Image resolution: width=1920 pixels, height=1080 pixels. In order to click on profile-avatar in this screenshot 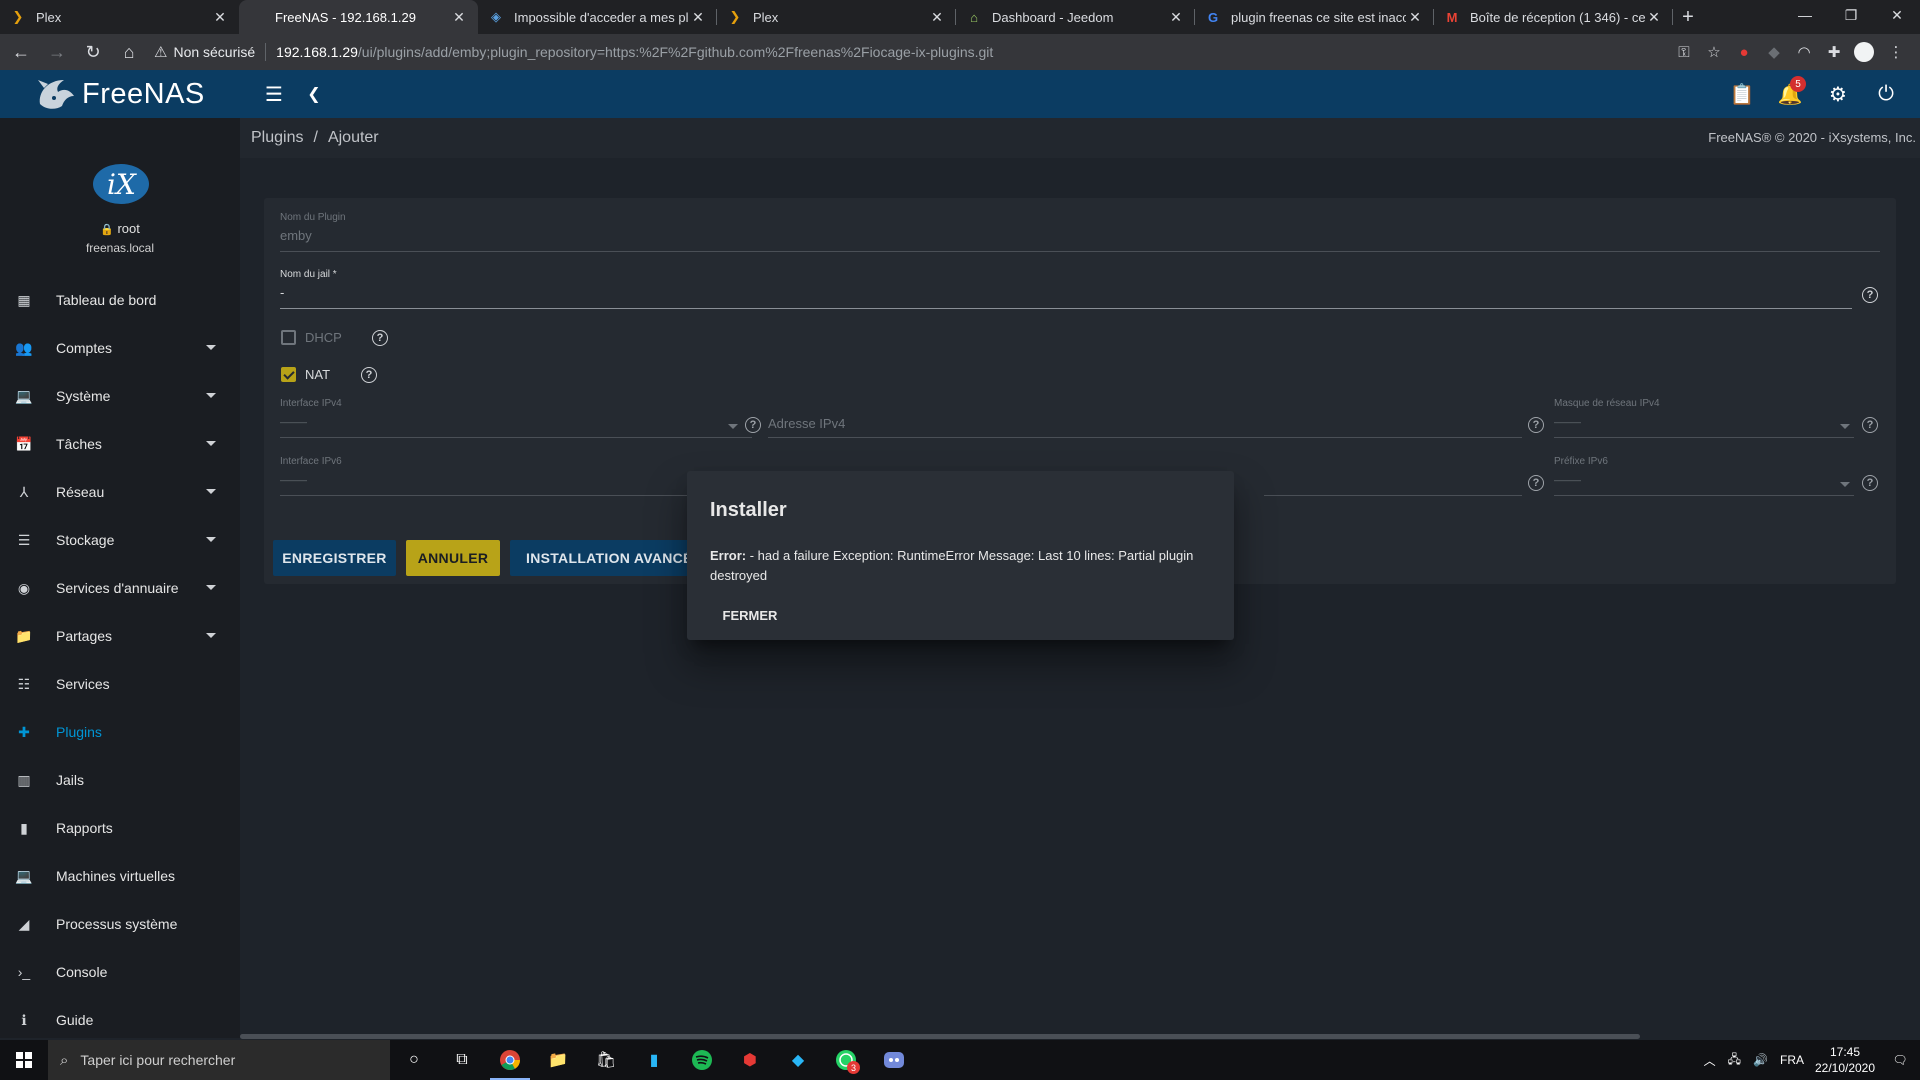, I will do `click(1864, 52)`.